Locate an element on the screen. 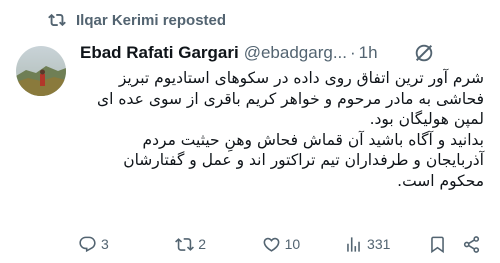  like-icon is located at coordinates (271, 244).